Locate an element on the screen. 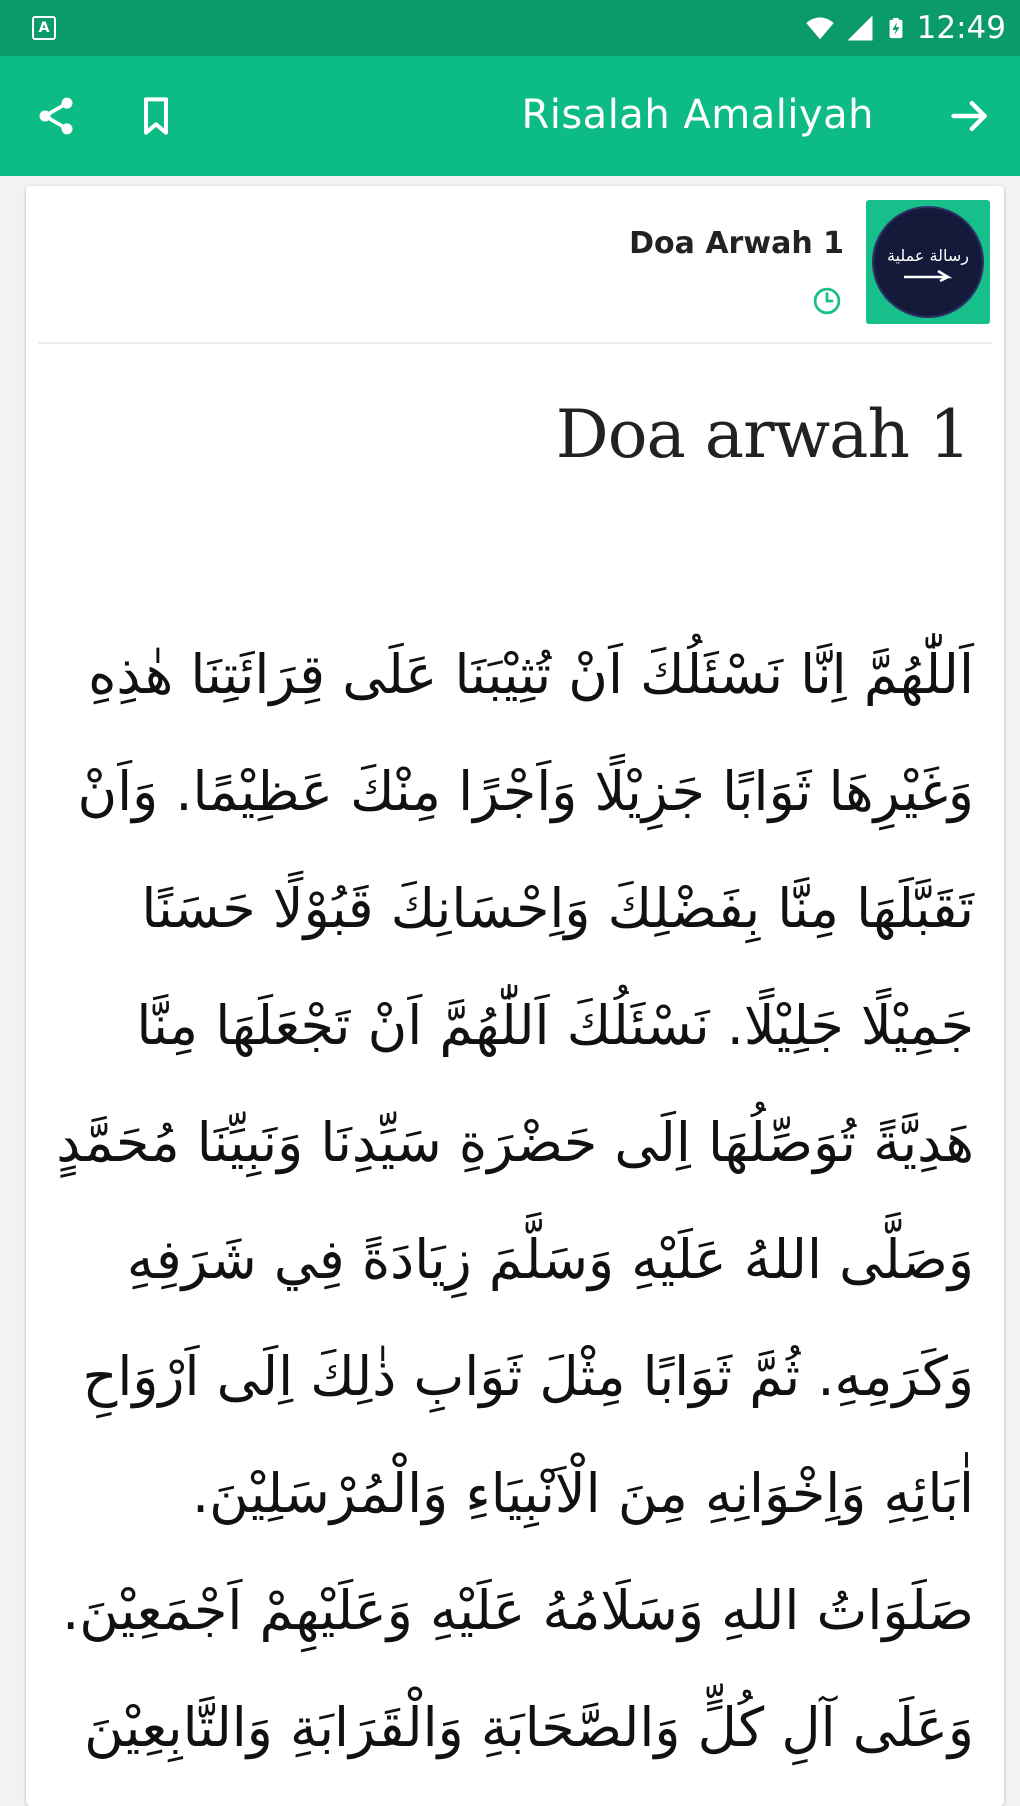 This screenshot has height=1806, width=1020. share-icon is located at coordinates (56, 116).